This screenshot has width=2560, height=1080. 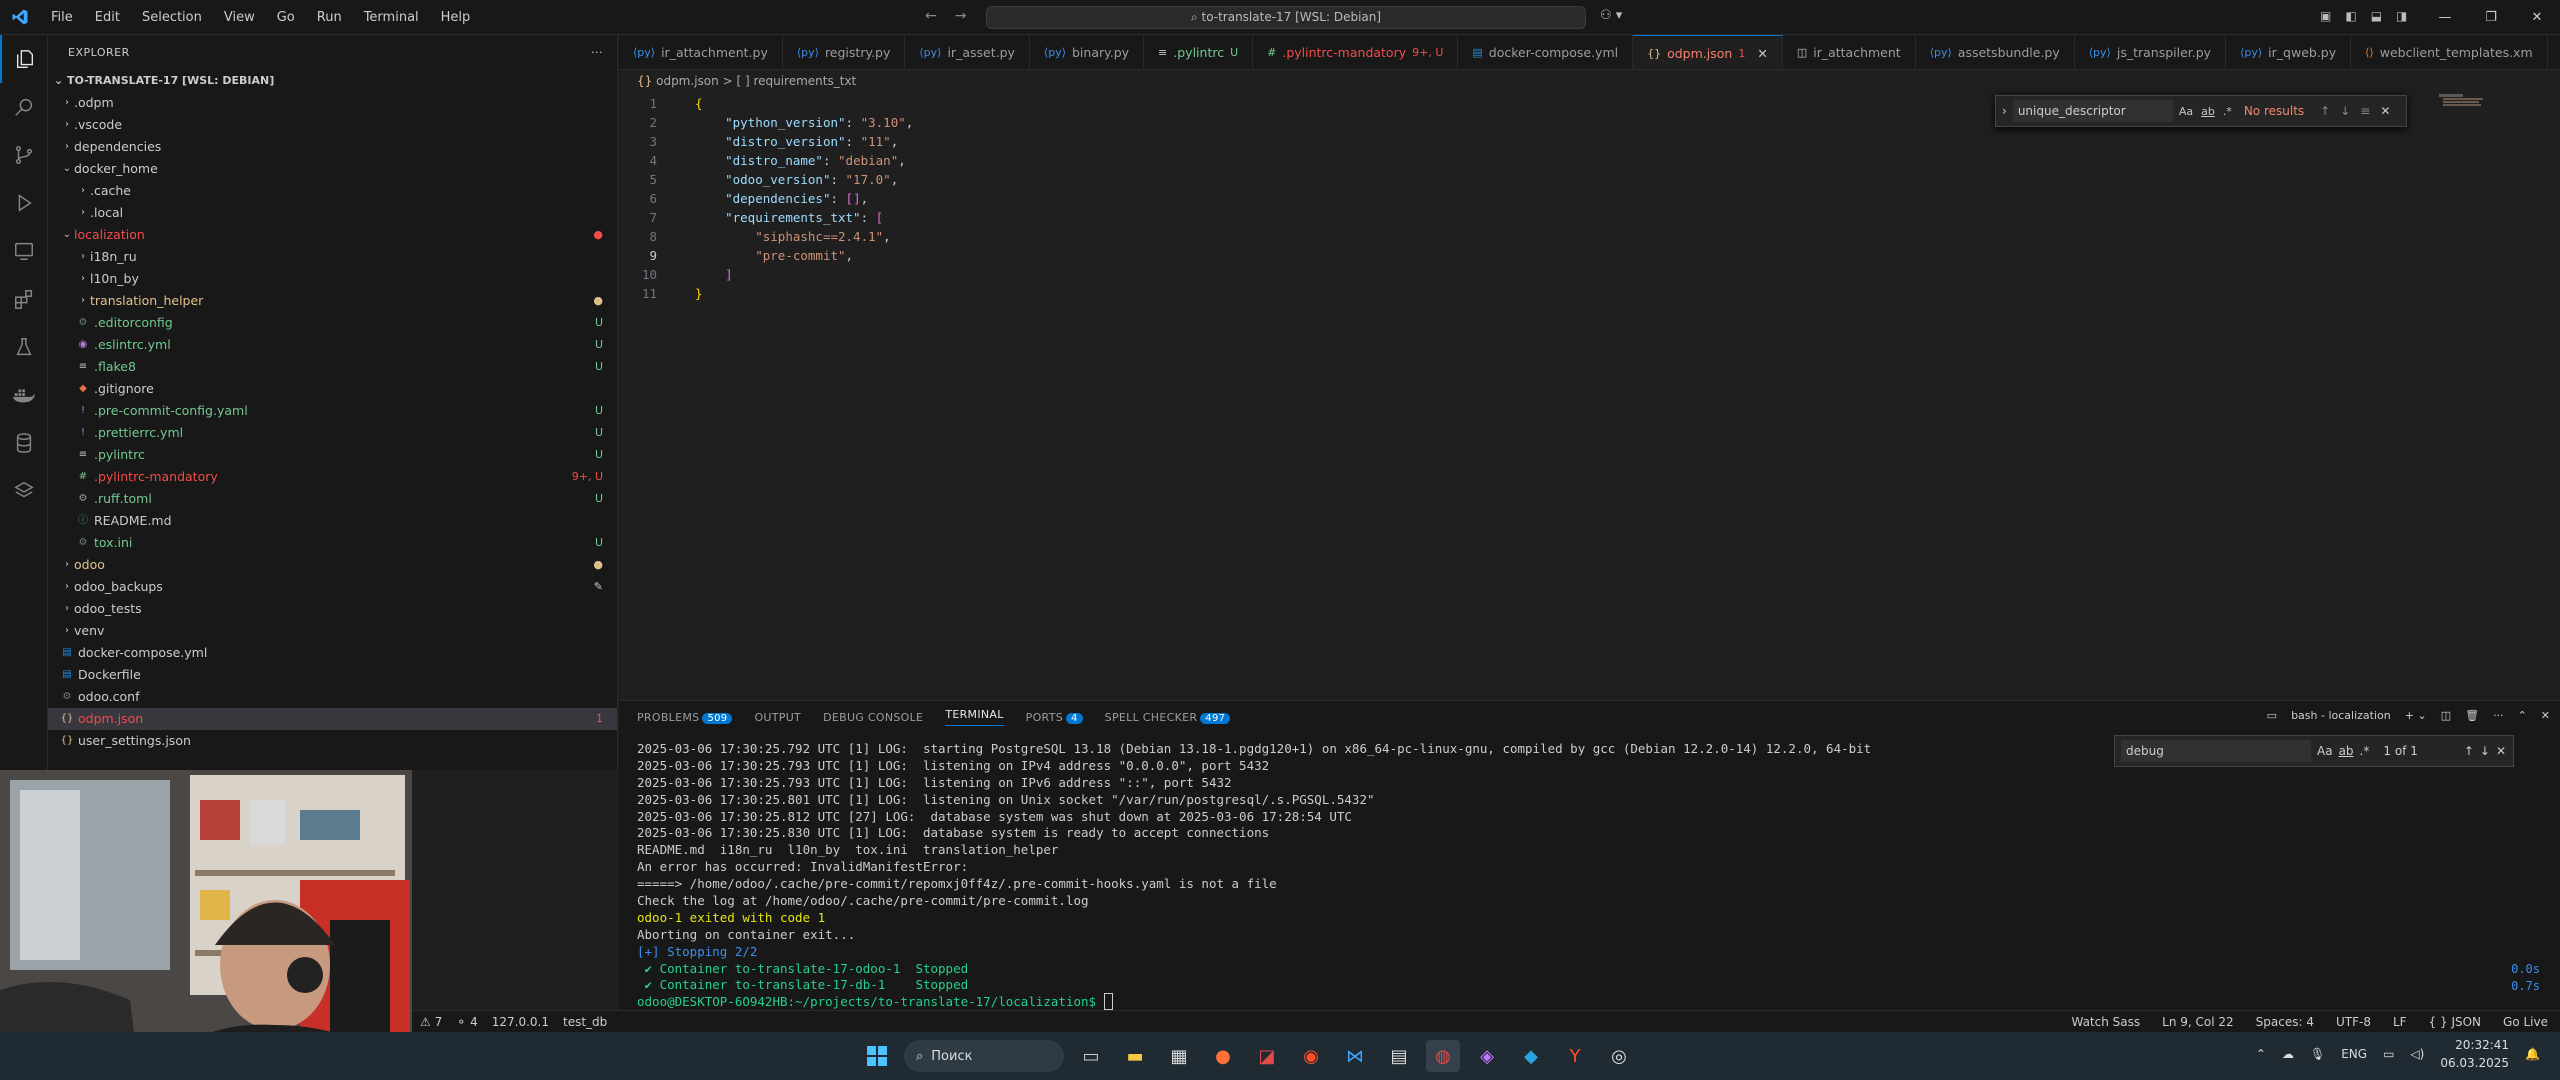 What do you see at coordinates (2376, 16) in the screenshot?
I see `toggle-panel-icon: ⬓` at bounding box center [2376, 16].